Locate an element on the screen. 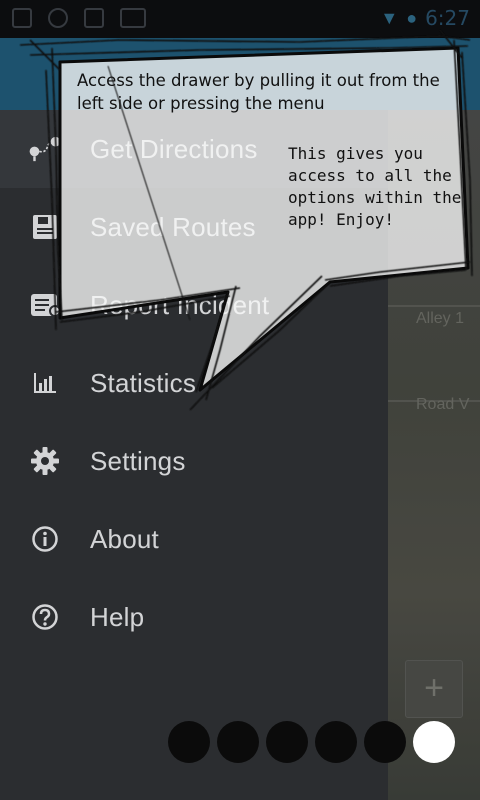  drawer-item-report-incident: Report Incident is located at coordinates (194, 305).